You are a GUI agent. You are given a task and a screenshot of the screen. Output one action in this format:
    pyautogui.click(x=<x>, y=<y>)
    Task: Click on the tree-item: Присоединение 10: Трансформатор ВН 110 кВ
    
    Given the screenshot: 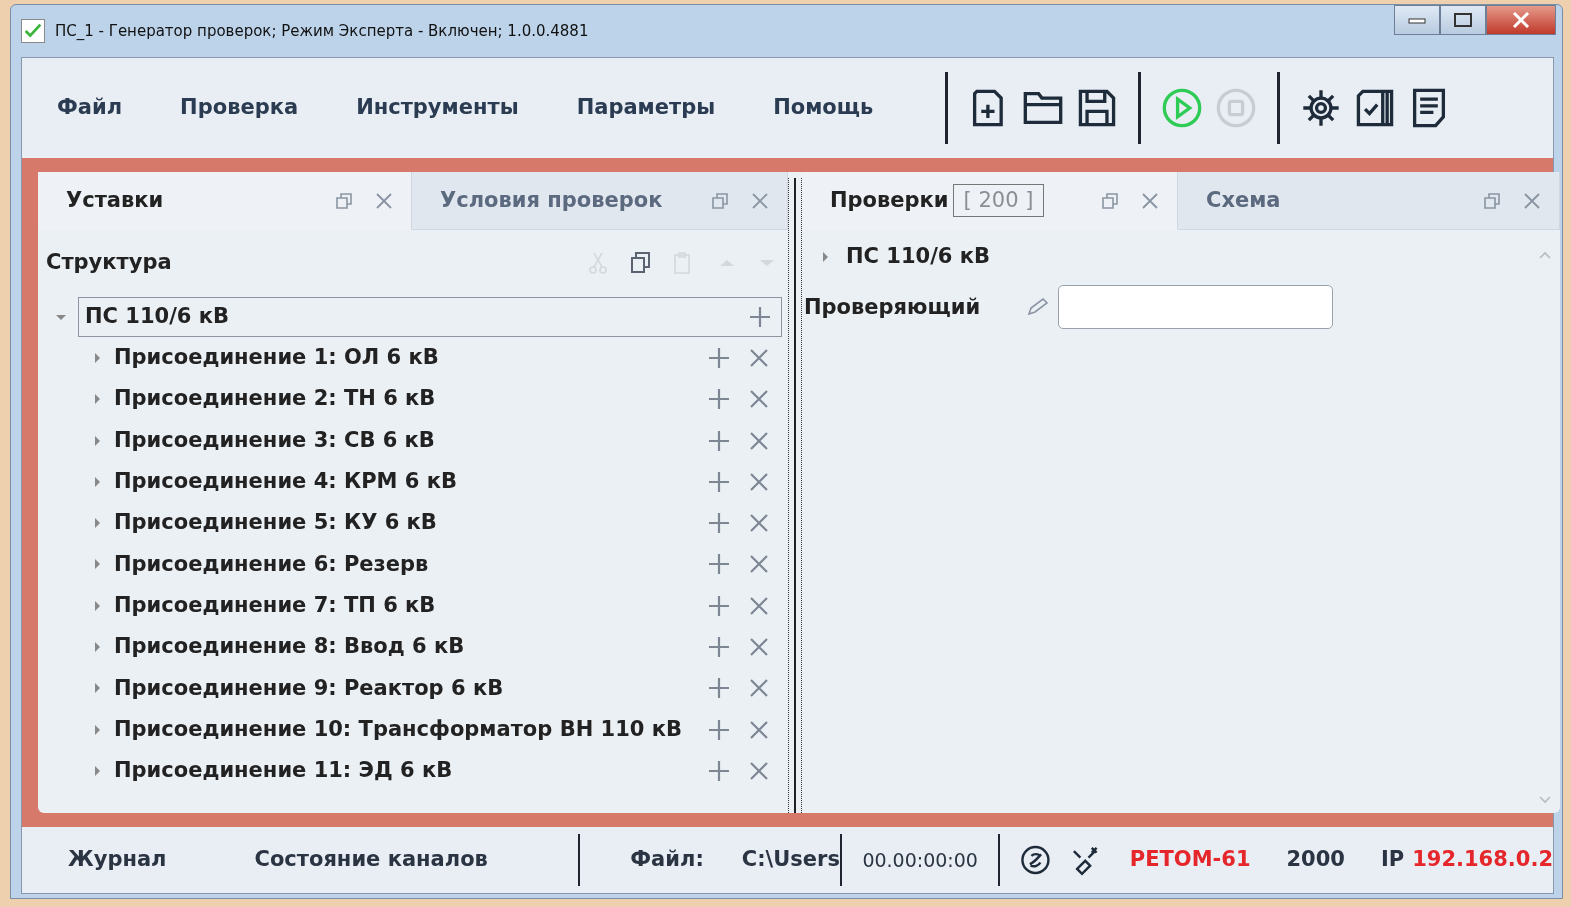 What is the action you would take?
    pyautogui.click(x=398, y=729)
    